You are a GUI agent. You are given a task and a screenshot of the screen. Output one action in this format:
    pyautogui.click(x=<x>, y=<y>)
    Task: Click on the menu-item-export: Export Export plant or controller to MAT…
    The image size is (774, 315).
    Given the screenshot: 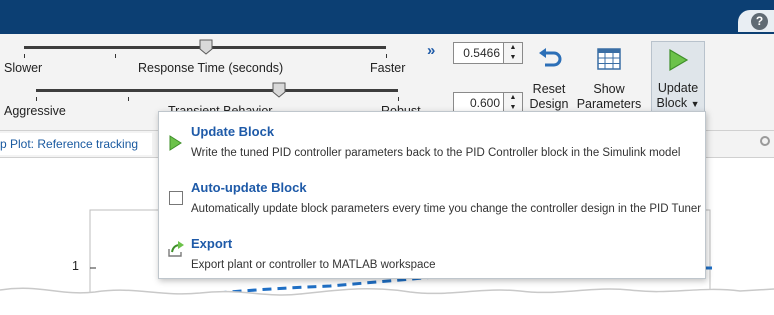 What is the action you would take?
    pyautogui.click(x=432, y=253)
    